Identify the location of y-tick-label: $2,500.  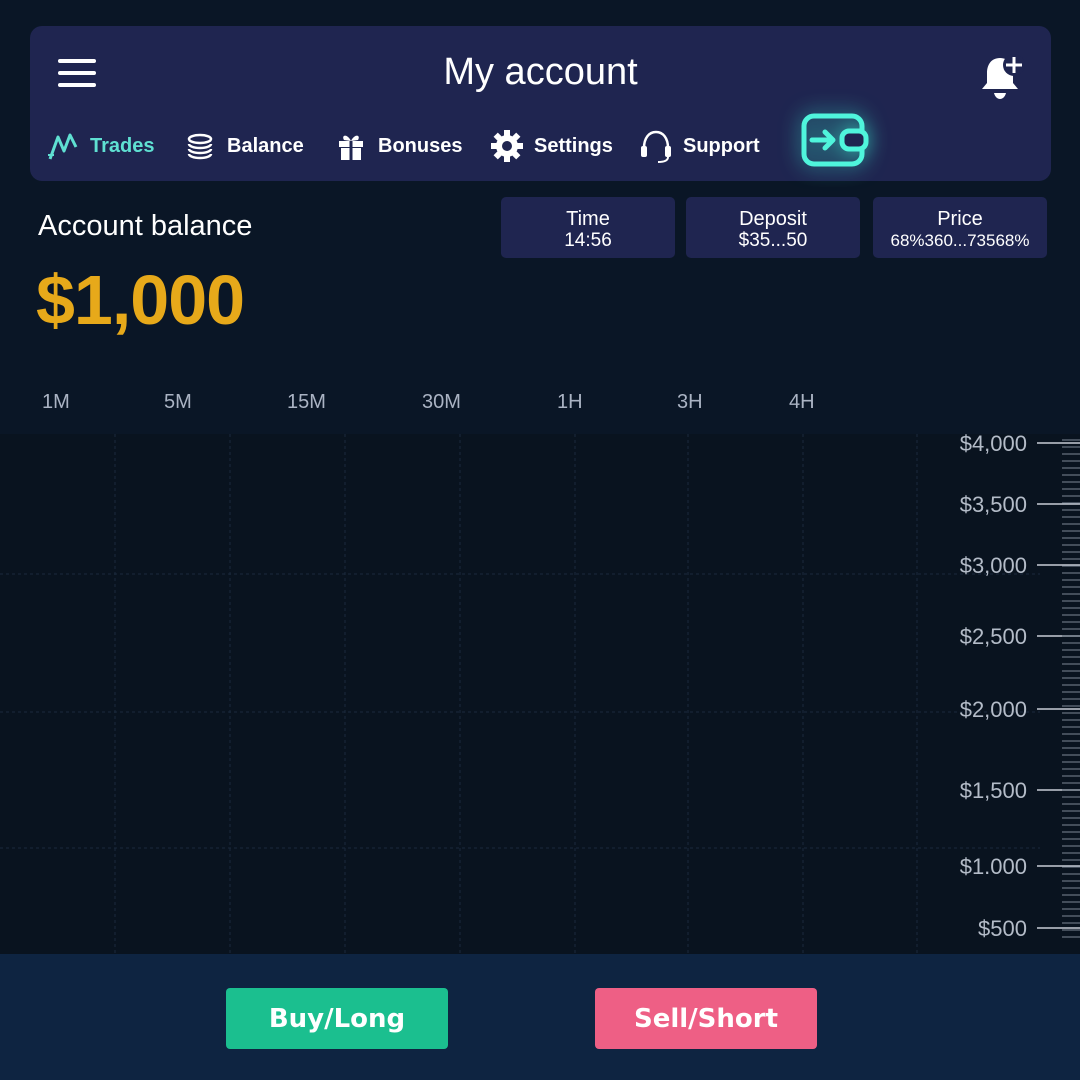
(993, 636).